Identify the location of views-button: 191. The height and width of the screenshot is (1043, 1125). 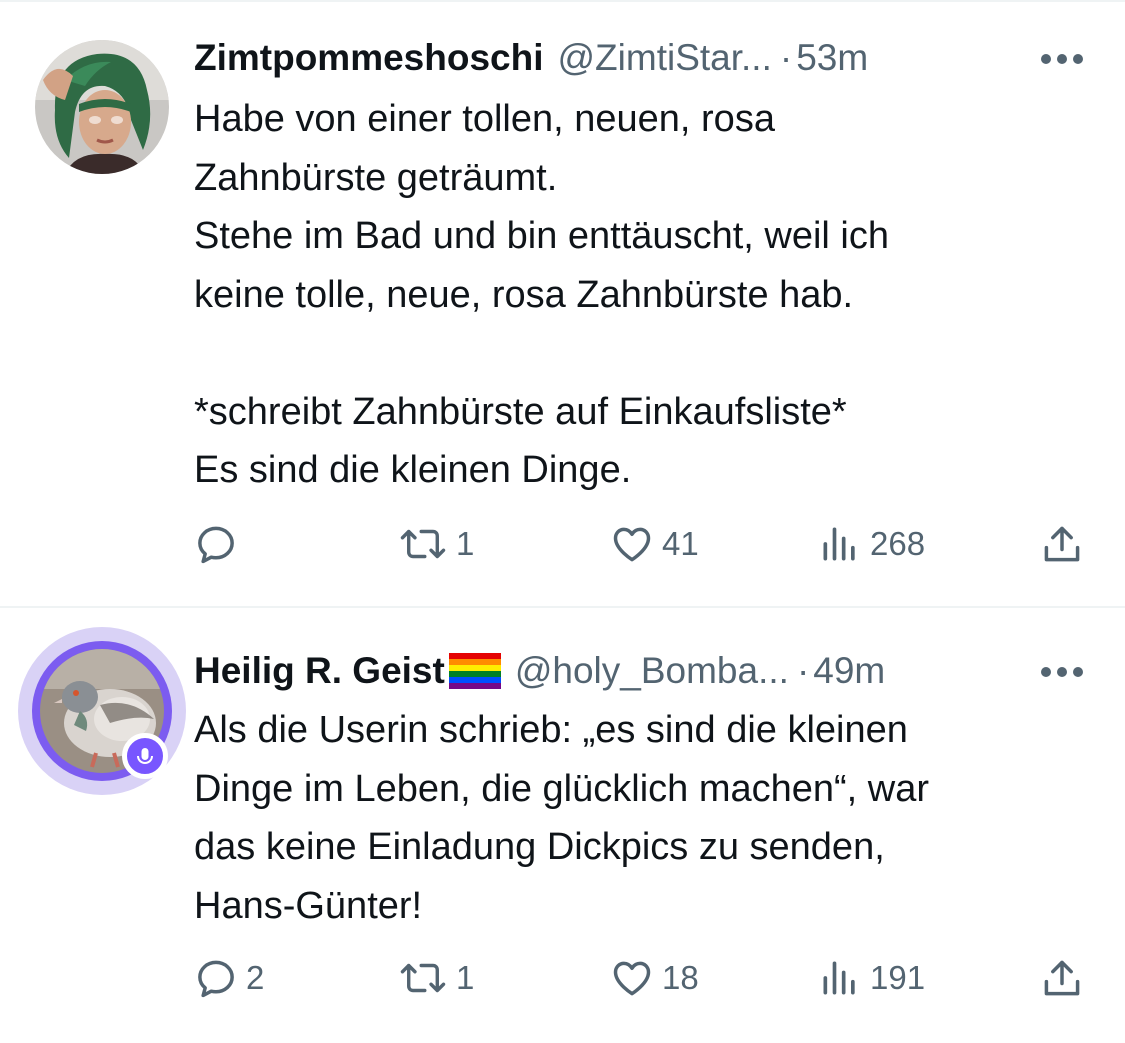
(871, 978).